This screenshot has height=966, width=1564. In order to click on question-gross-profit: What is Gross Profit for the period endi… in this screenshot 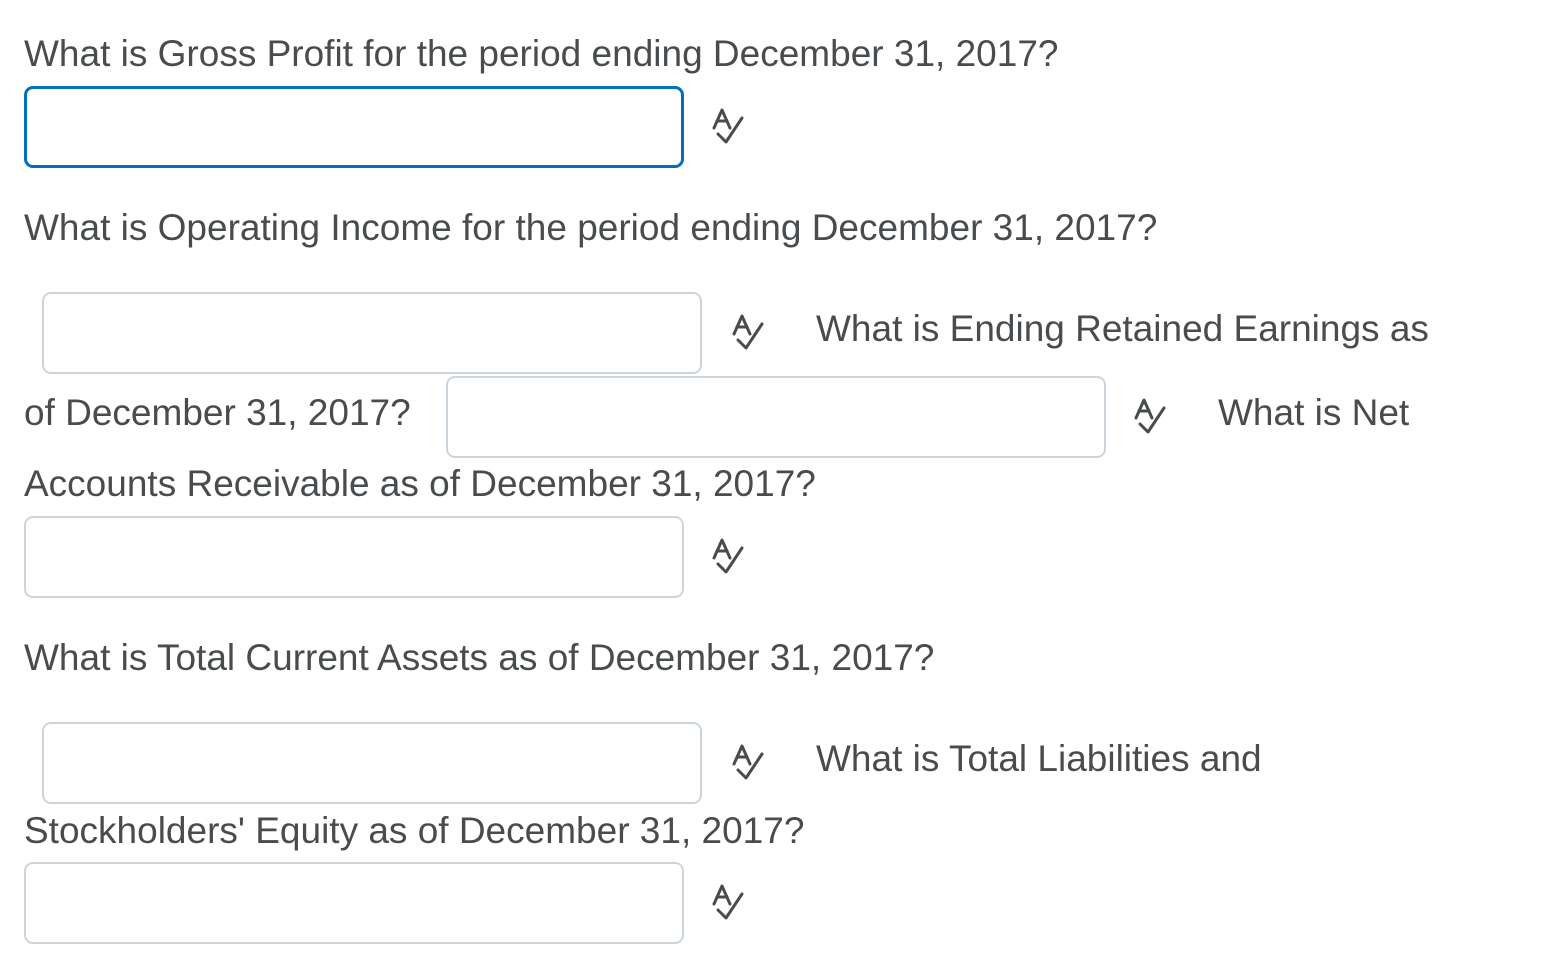, I will do `click(541, 53)`.